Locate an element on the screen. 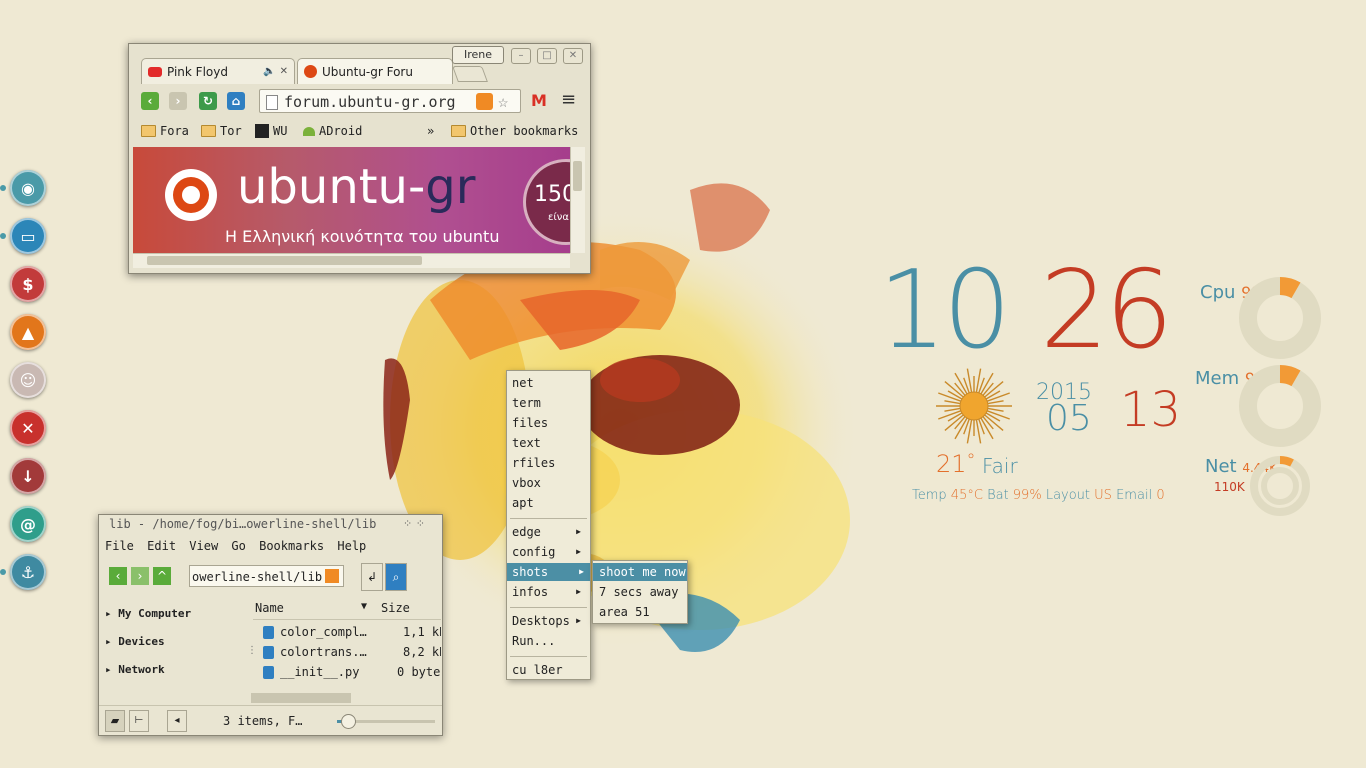  toggle-sidebar-button: ◂ is located at coordinates (177, 721).